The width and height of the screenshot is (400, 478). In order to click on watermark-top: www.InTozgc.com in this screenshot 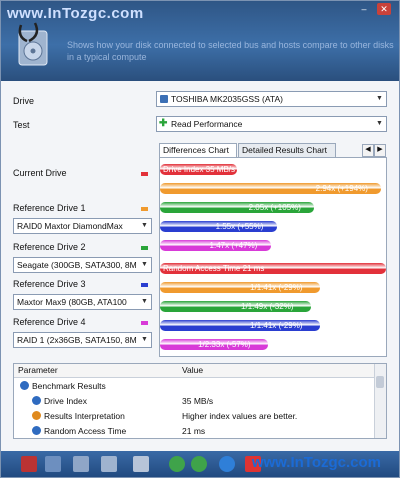, I will do `click(75, 13)`.